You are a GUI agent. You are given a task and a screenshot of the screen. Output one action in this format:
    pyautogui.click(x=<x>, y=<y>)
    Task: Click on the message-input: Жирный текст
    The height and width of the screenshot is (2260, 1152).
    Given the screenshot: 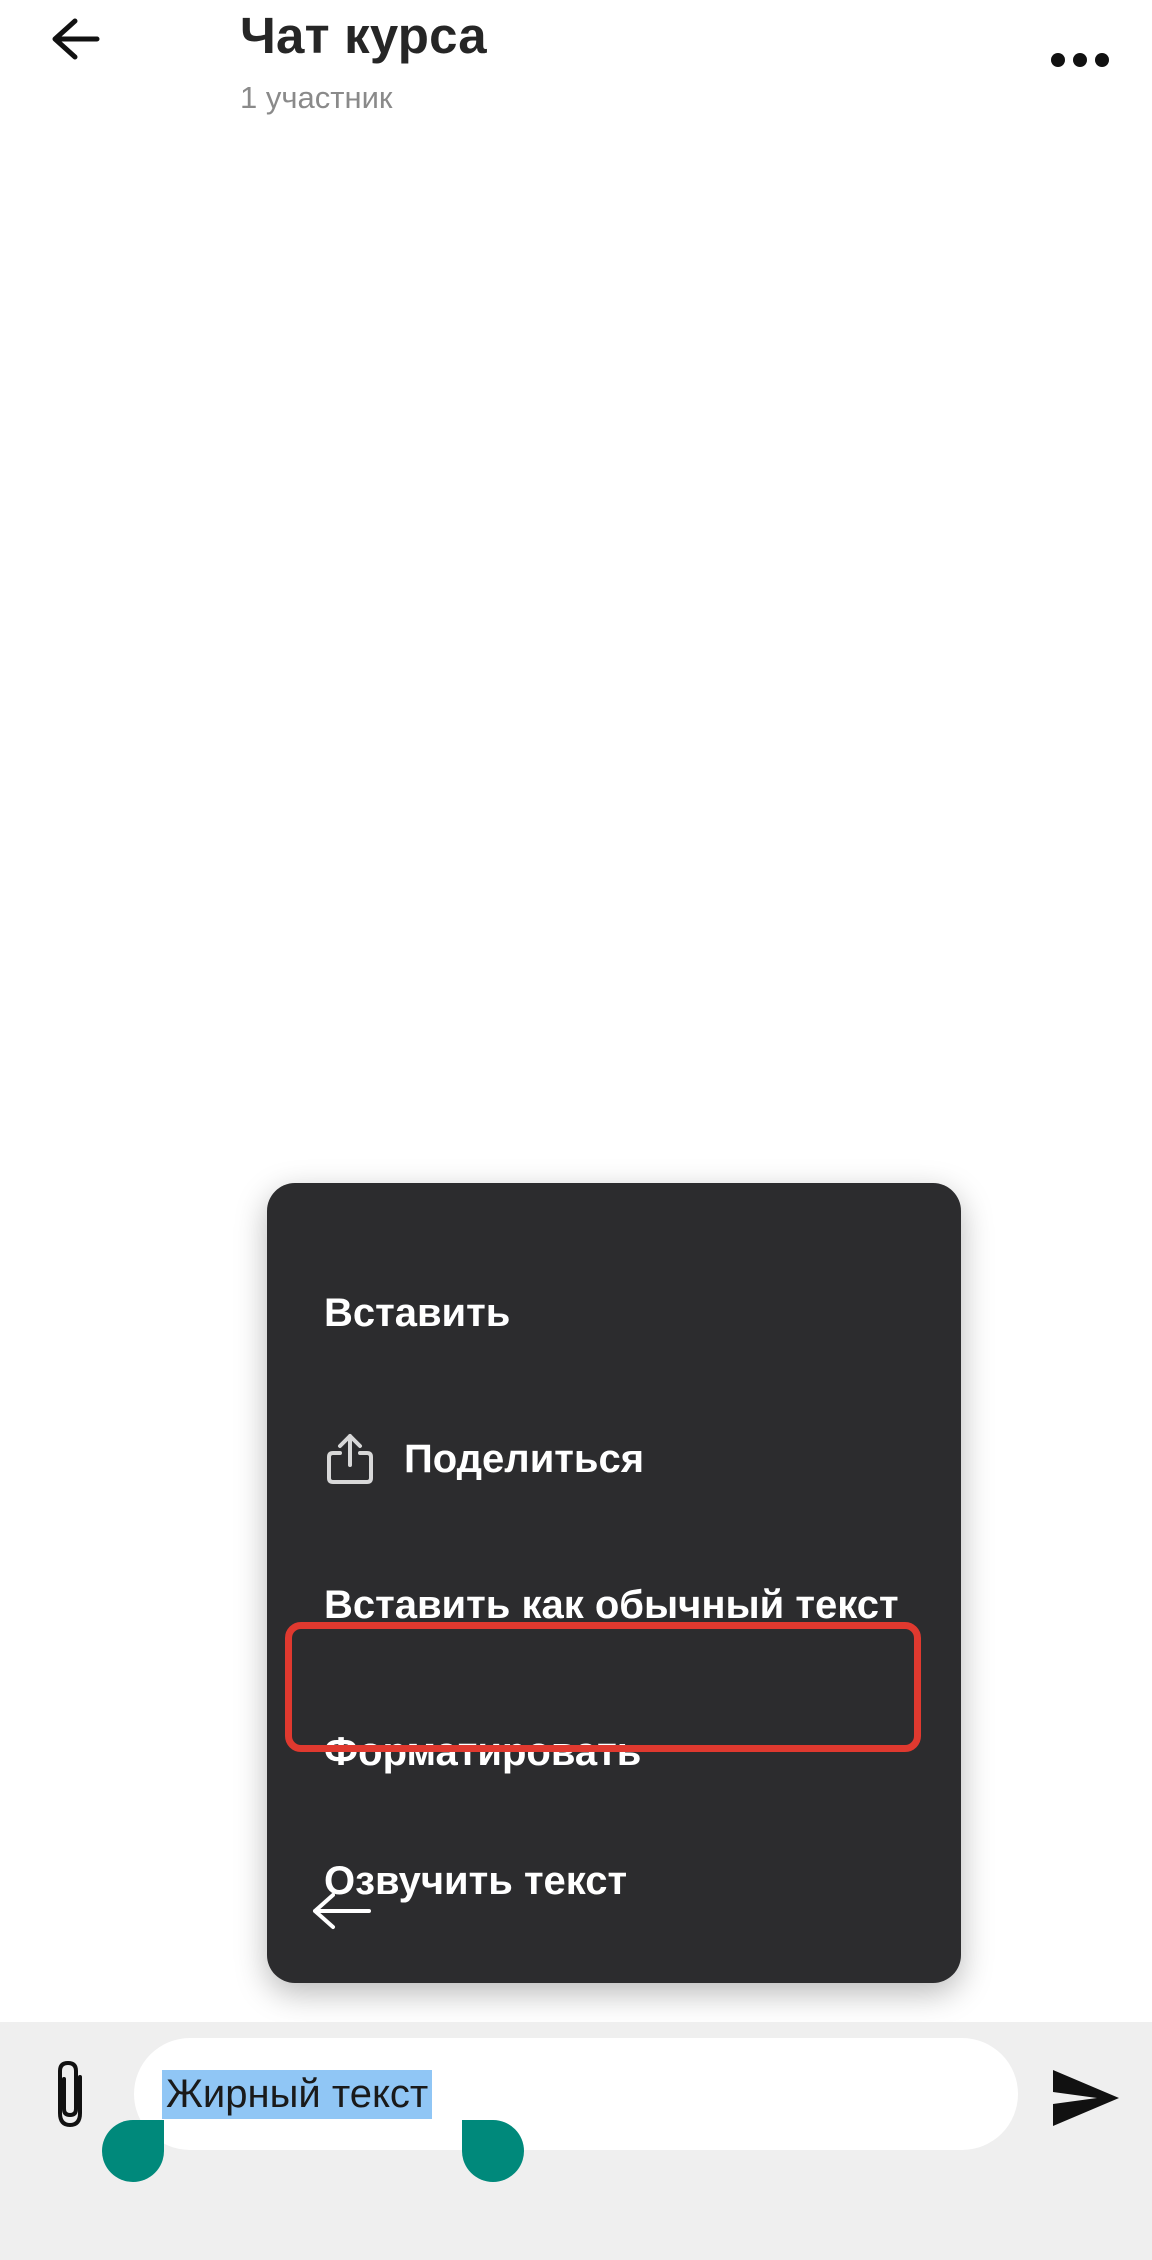 What is the action you would take?
    pyautogui.click(x=576, y=2094)
    